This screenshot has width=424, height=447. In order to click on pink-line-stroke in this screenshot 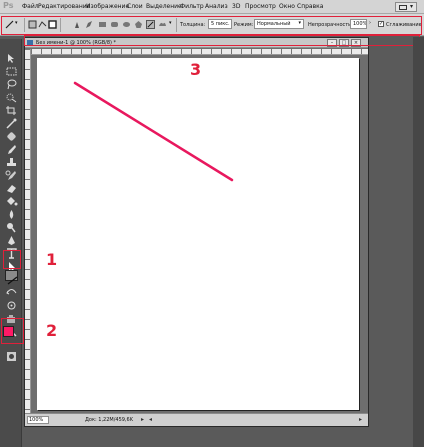, I will do `click(153, 131)`.